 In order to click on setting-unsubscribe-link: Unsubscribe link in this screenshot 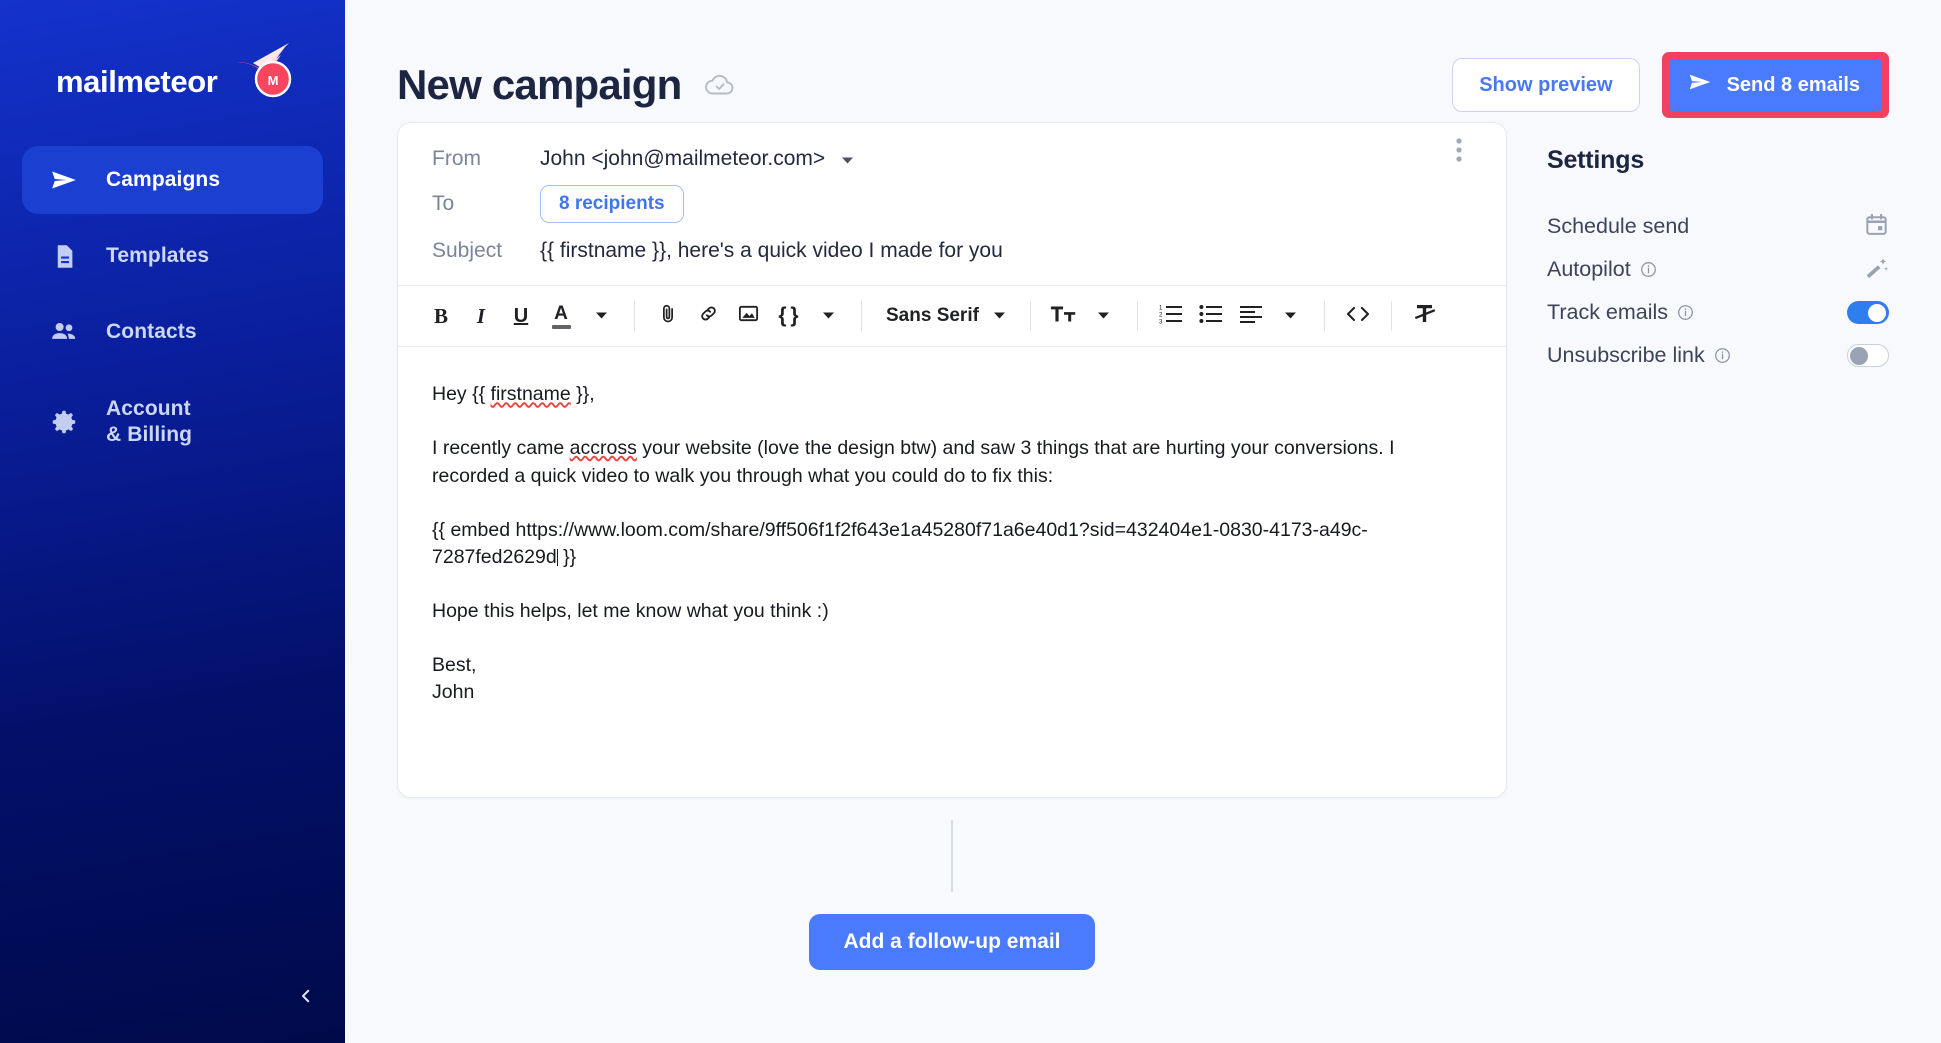, I will do `click(1718, 355)`.